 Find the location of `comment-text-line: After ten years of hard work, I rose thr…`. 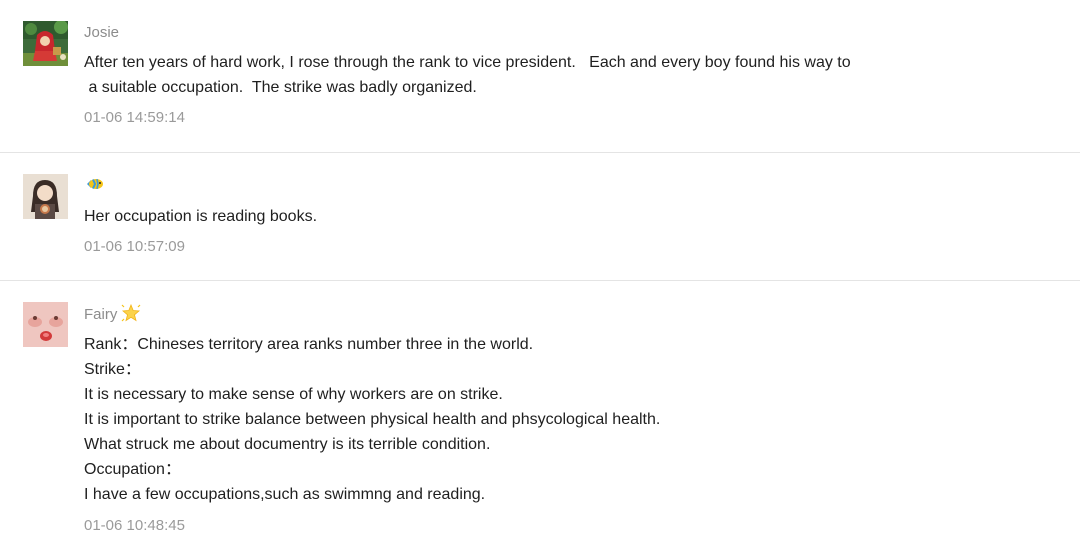

comment-text-line: After ten years of hard work, I rose thr… is located at coordinates (467, 62).